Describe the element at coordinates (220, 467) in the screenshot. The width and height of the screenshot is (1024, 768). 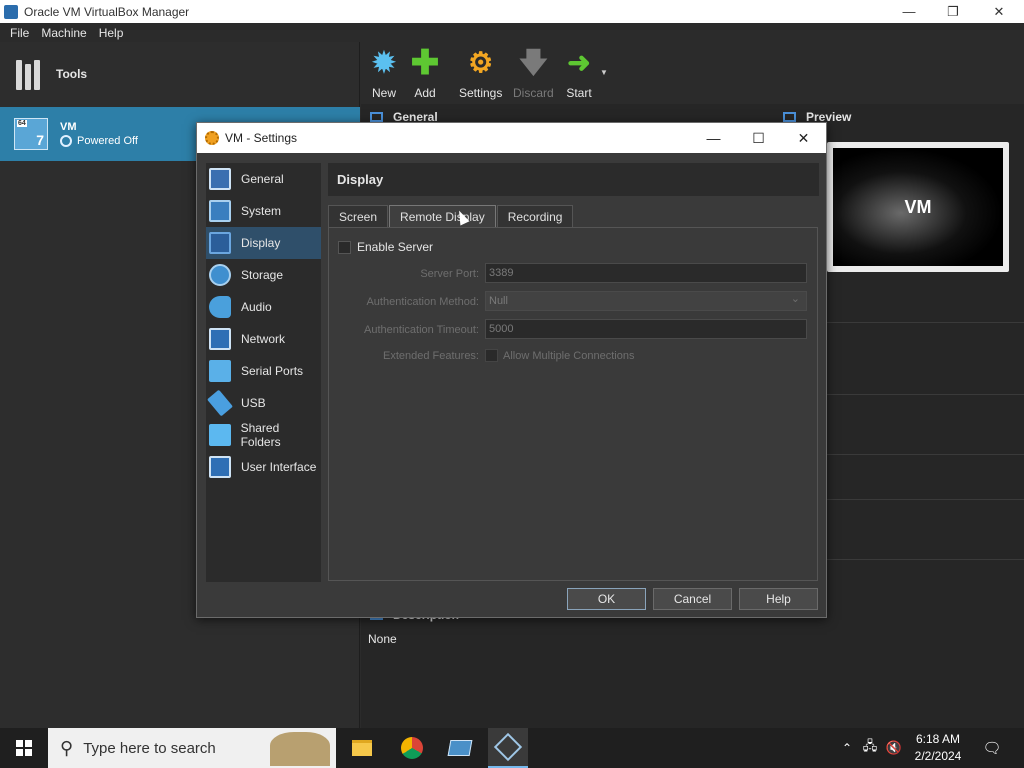
I see `user-interface-icon` at that location.